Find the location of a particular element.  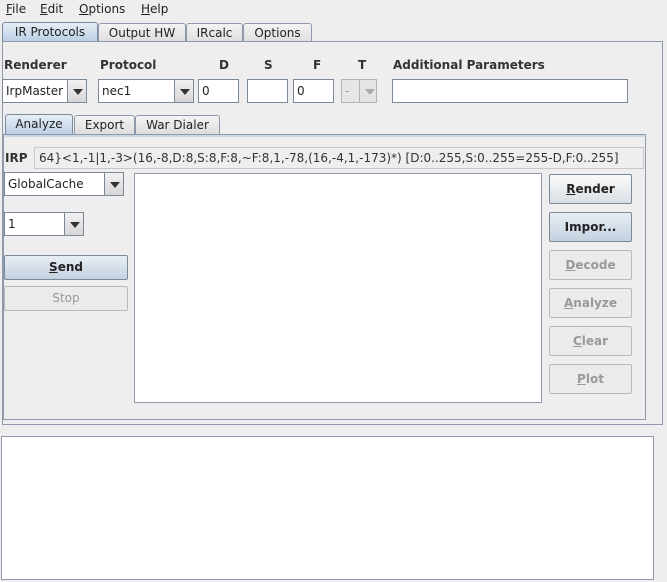

tab-war-dialer: War Dialer is located at coordinates (177, 125).